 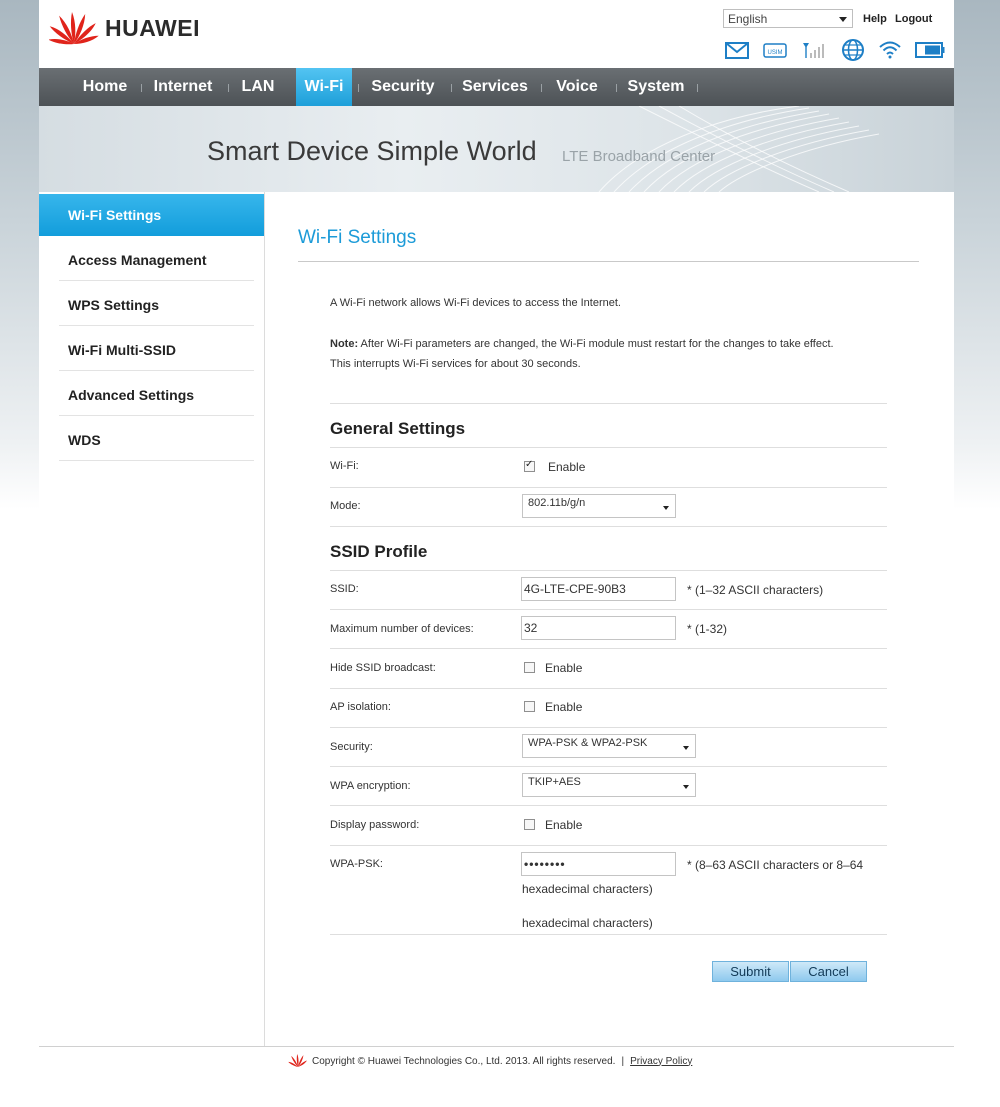 I want to click on mode-select: 802.11b/g/n, so click(x=599, y=506).